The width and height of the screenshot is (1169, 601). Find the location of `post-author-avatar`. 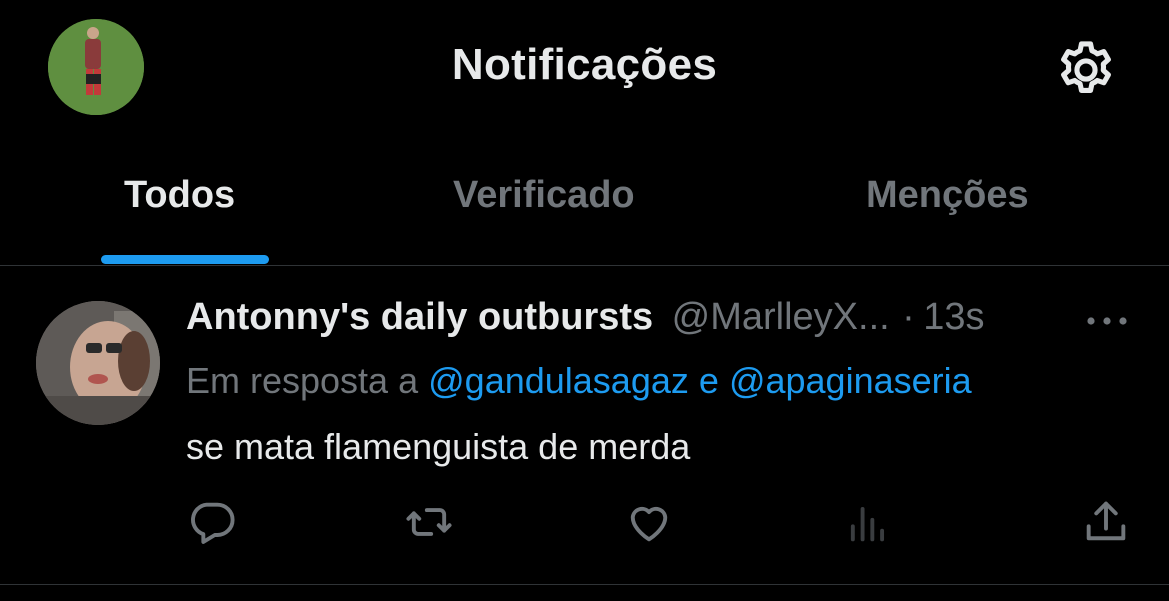

post-author-avatar is located at coordinates (98, 363).